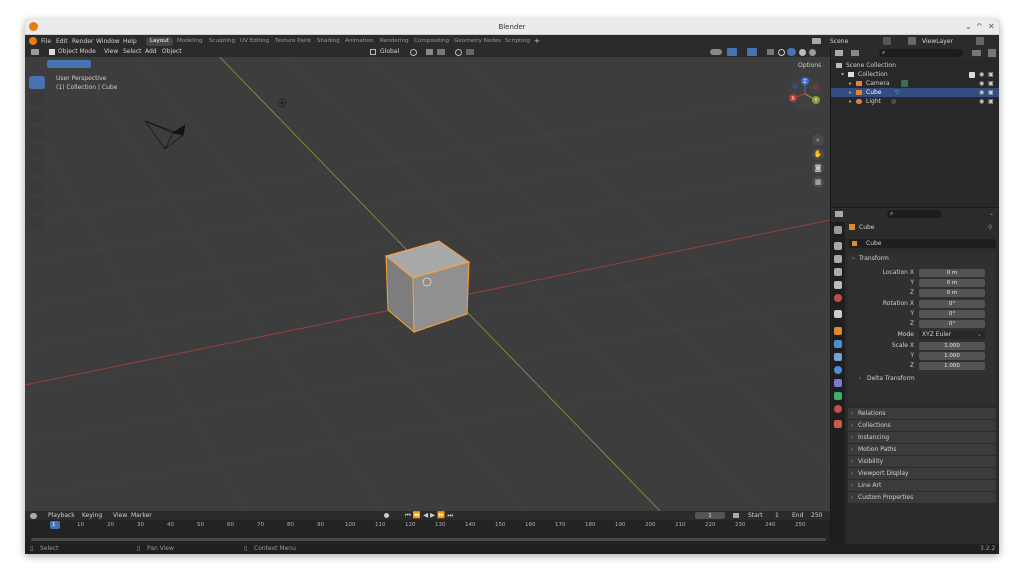  I want to click on constraints-tab-icon, so click(838, 383).